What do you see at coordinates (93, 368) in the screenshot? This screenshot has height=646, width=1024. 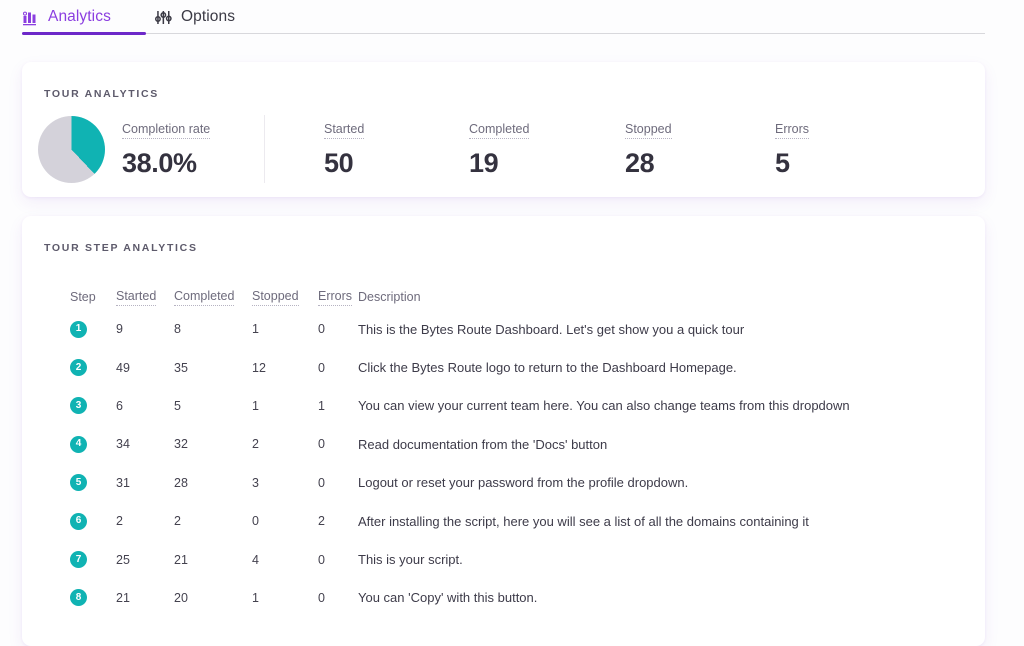 I see `step-badge: 2` at bounding box center [93, 368].